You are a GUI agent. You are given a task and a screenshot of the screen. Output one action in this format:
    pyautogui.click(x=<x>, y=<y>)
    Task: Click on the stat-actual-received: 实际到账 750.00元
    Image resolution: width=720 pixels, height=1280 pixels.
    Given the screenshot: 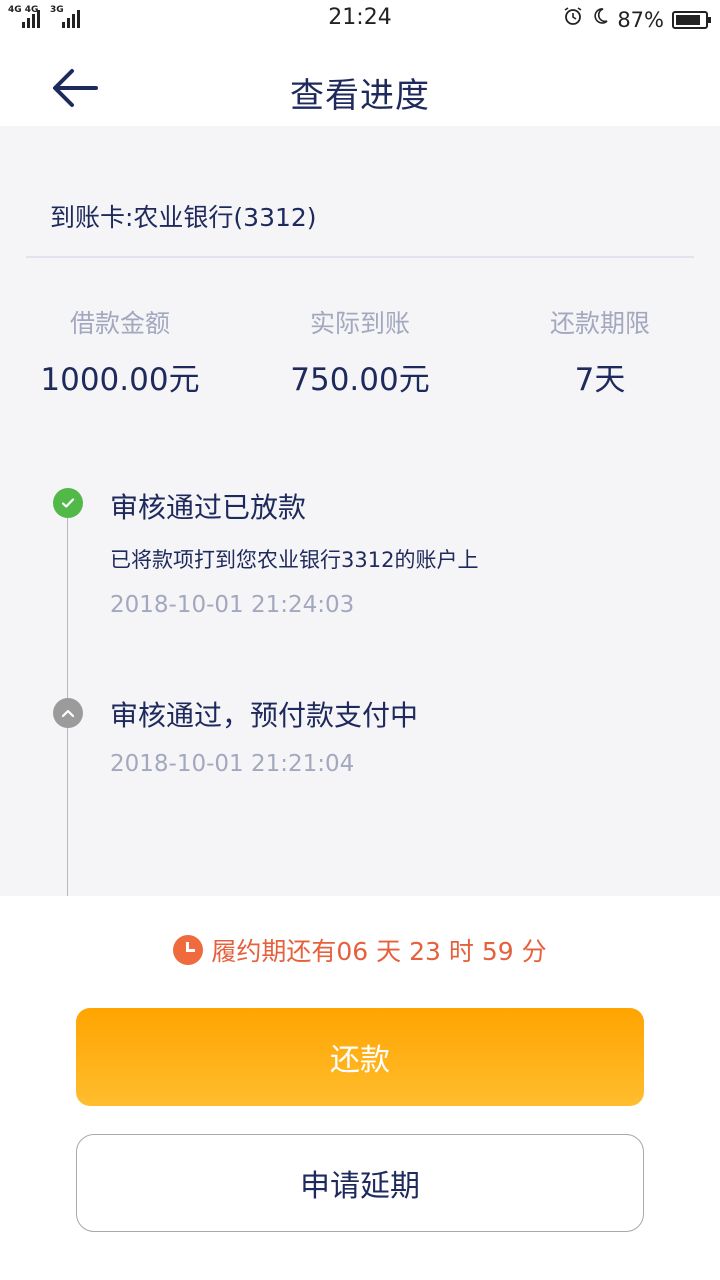 What is the action you would take?
    pyautogui.click(x=360, y=351)
    